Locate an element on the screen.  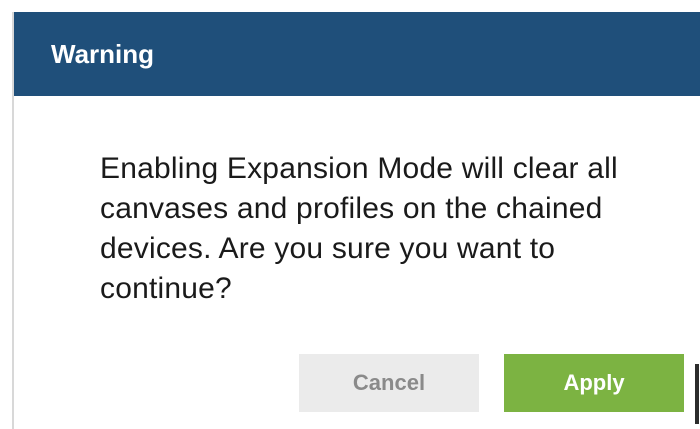
cancel-button: Cancel is located at coordinates (389, 383).